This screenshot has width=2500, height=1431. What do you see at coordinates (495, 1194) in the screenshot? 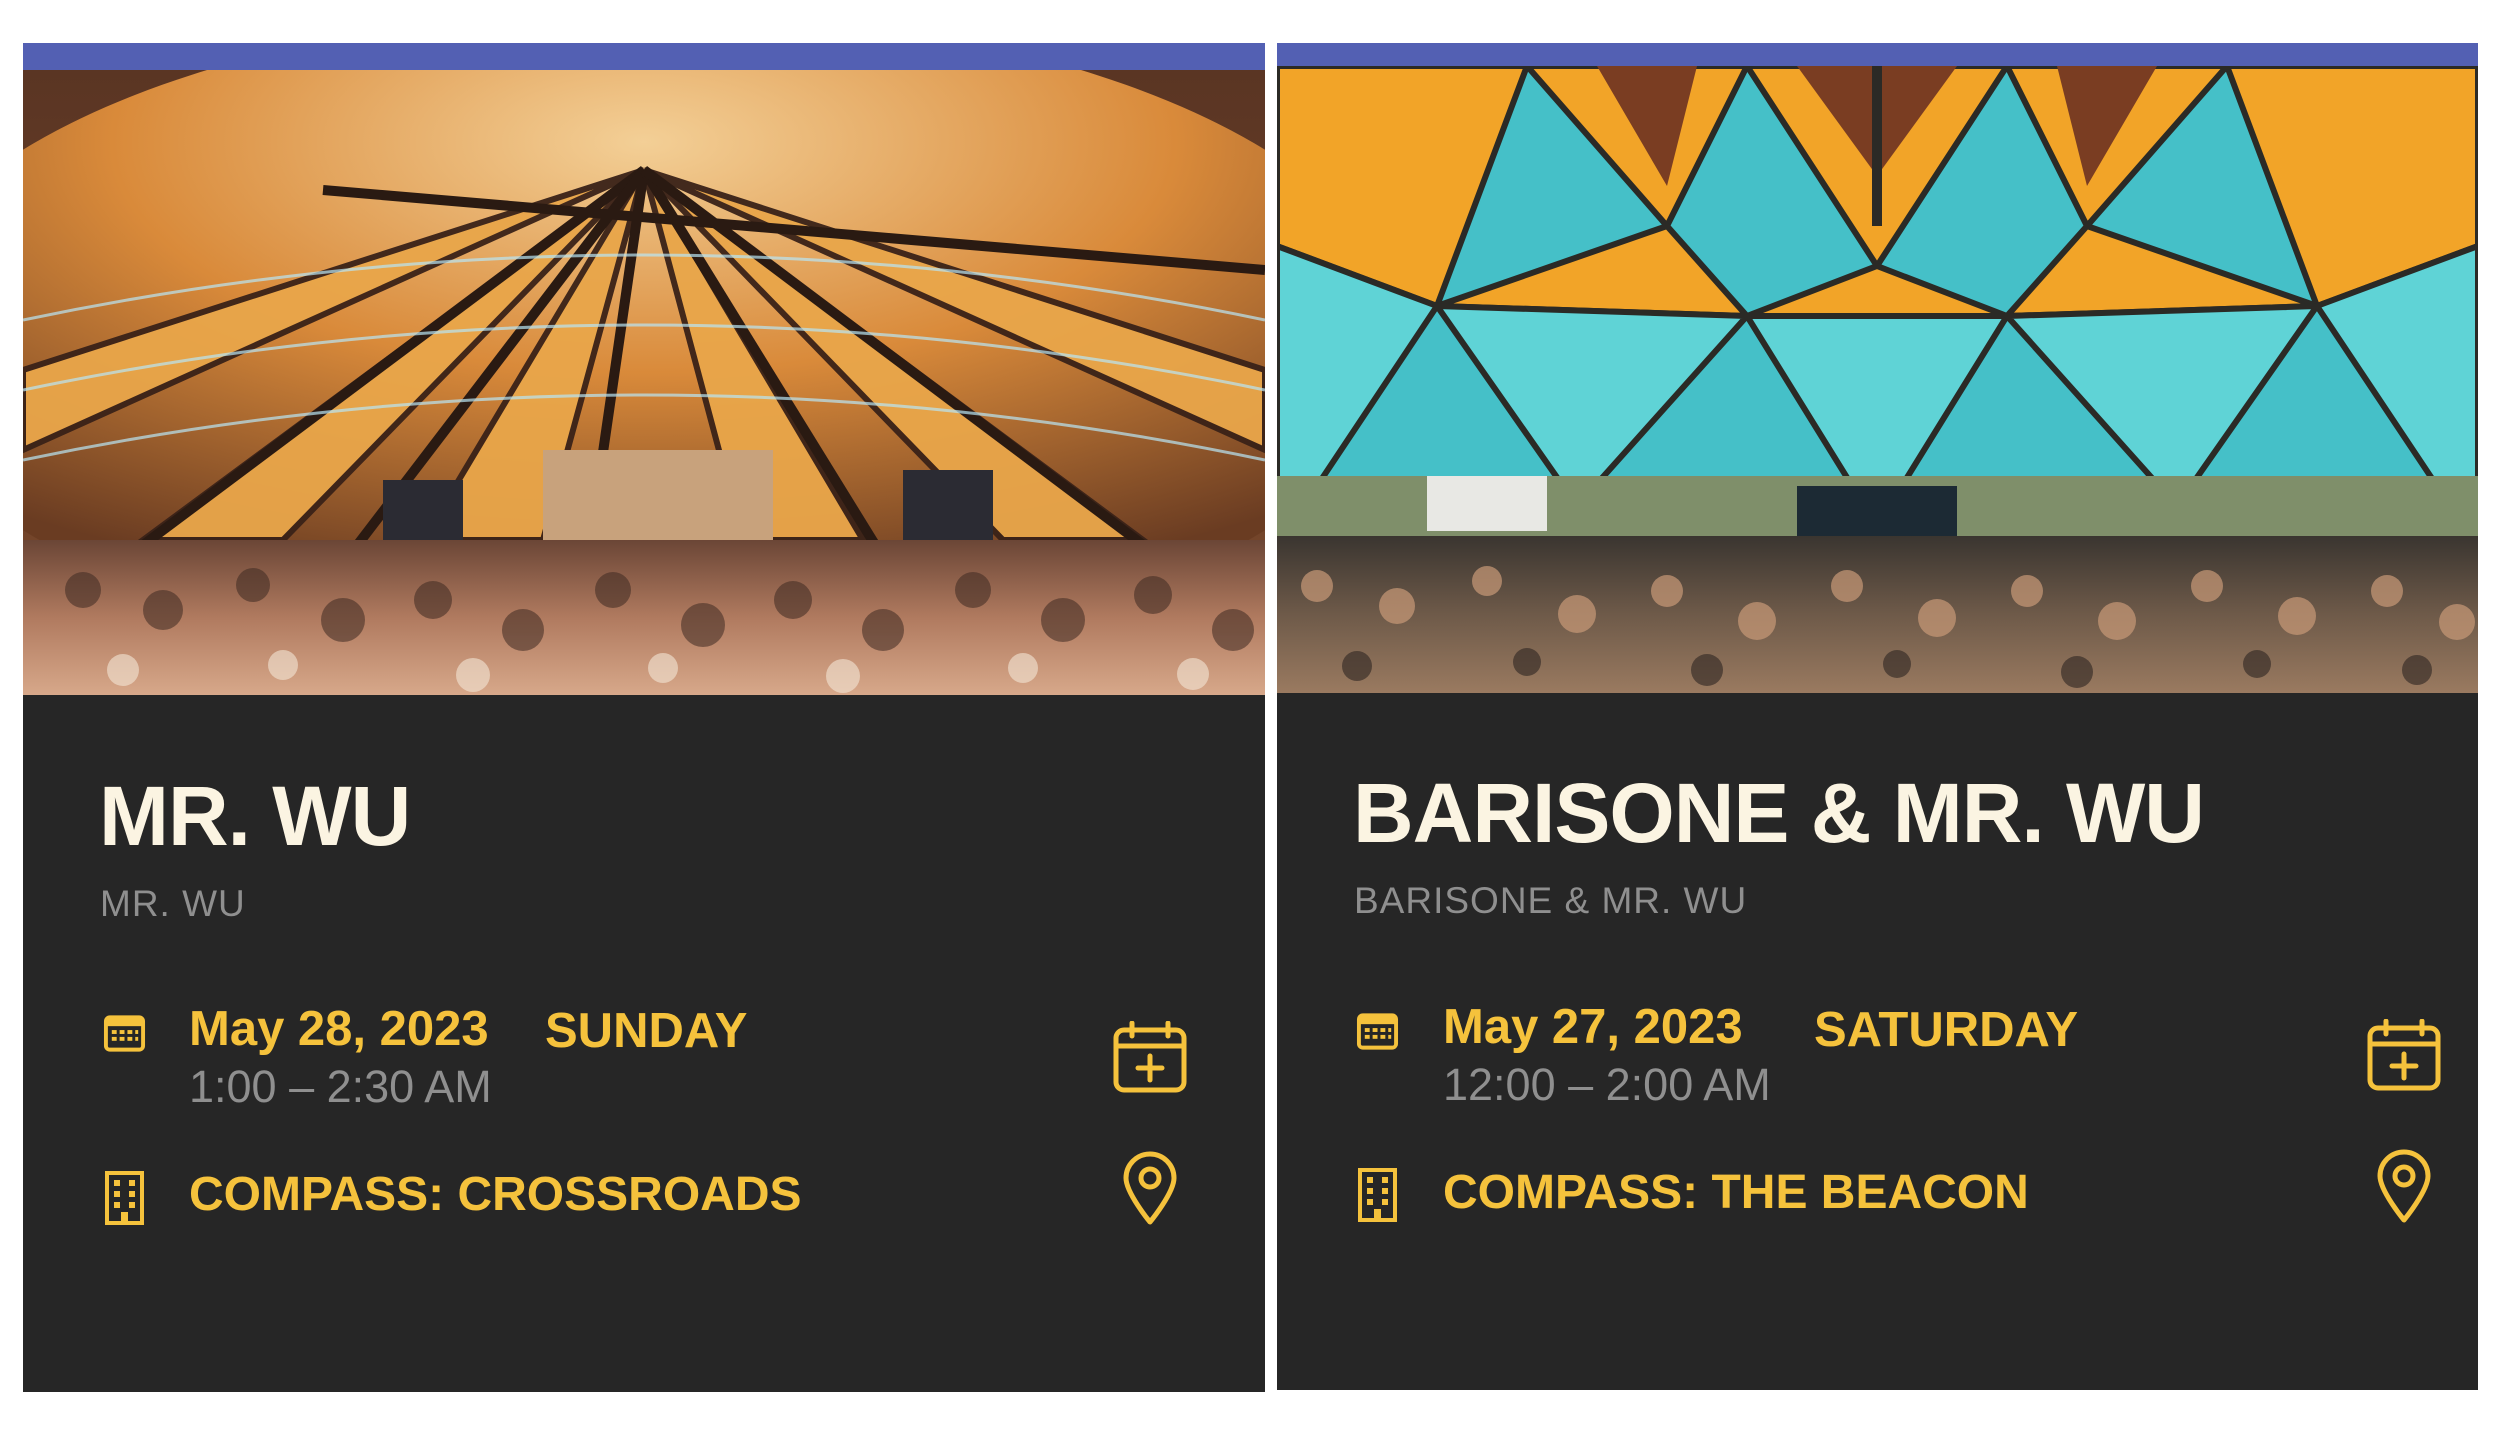
I see `venue-name: COMPASS: CROSSROADS` at bounding box center [495, 1194].